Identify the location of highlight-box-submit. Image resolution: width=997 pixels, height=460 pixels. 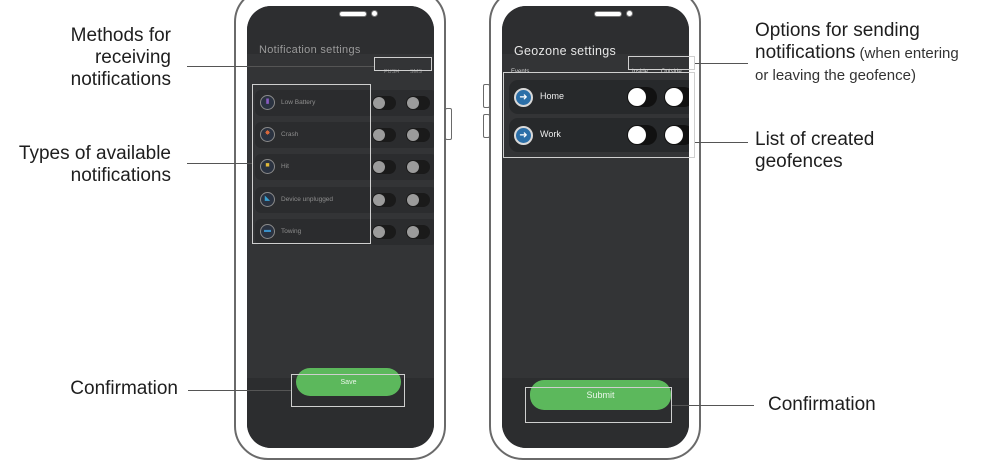
(598, 405).